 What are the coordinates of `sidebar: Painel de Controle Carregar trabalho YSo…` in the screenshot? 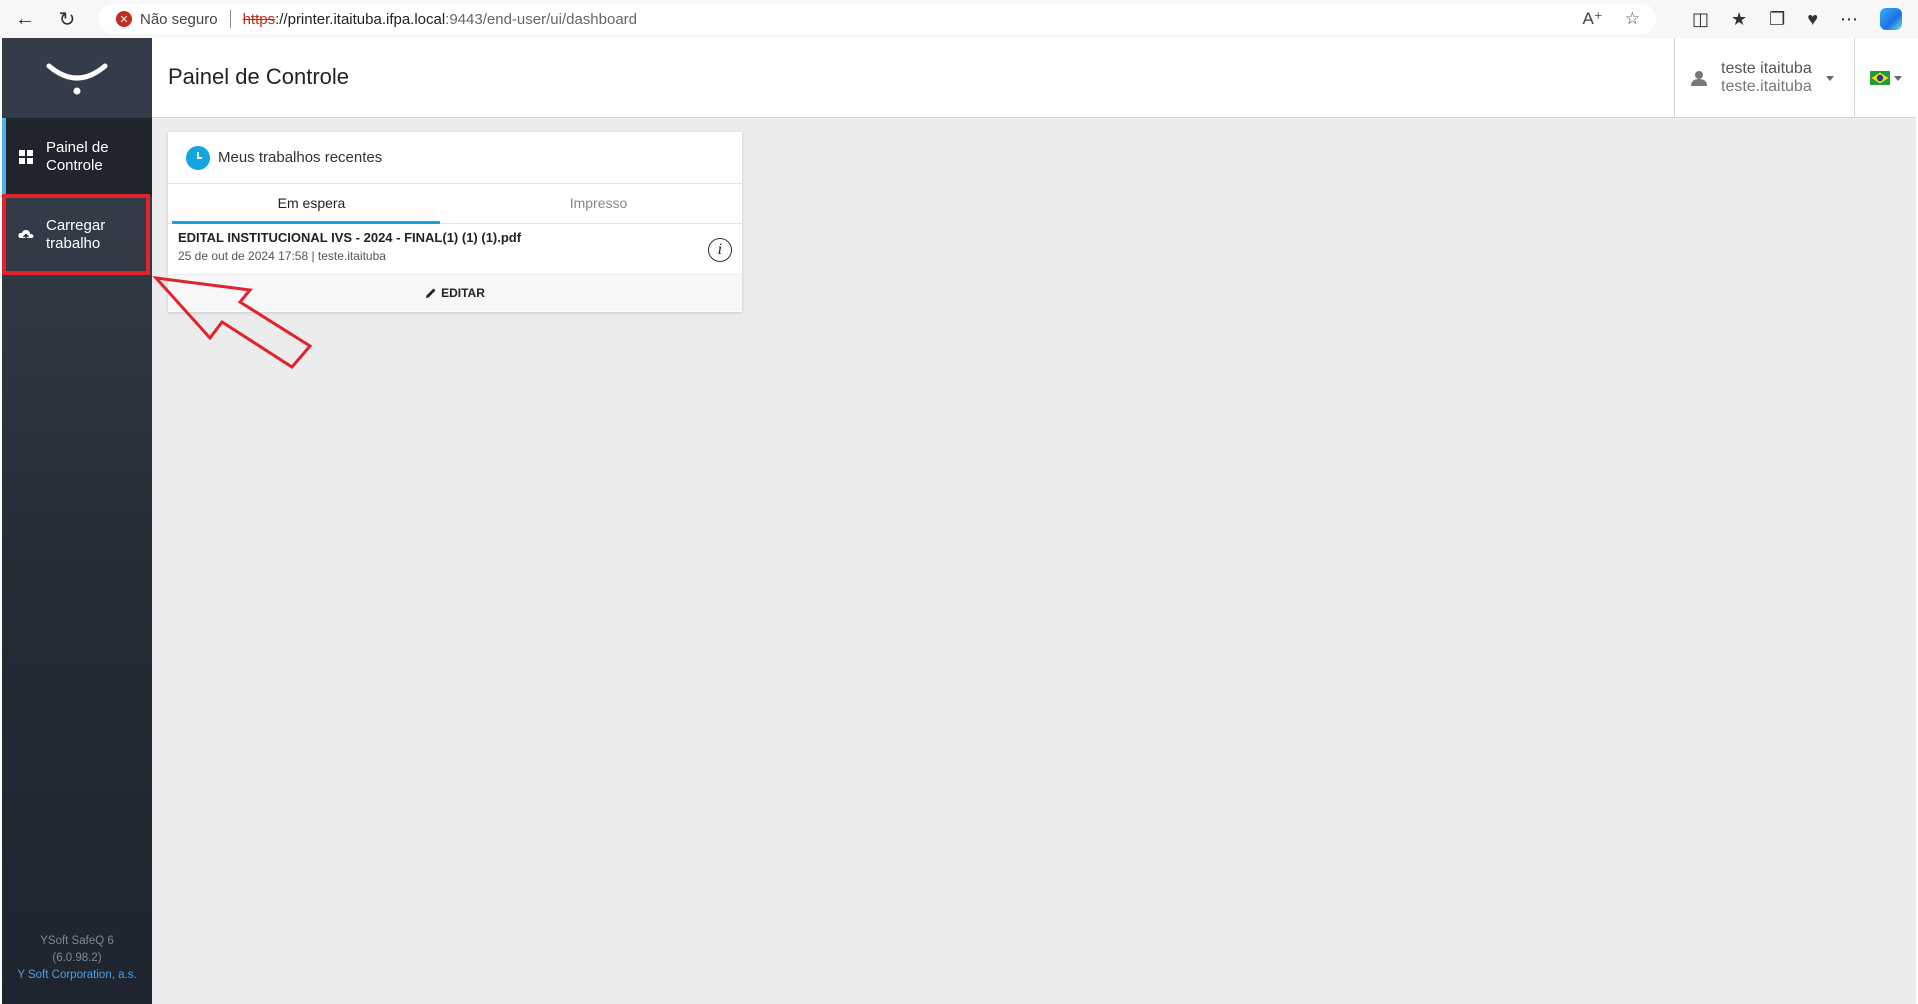 It's located at (77, 521).